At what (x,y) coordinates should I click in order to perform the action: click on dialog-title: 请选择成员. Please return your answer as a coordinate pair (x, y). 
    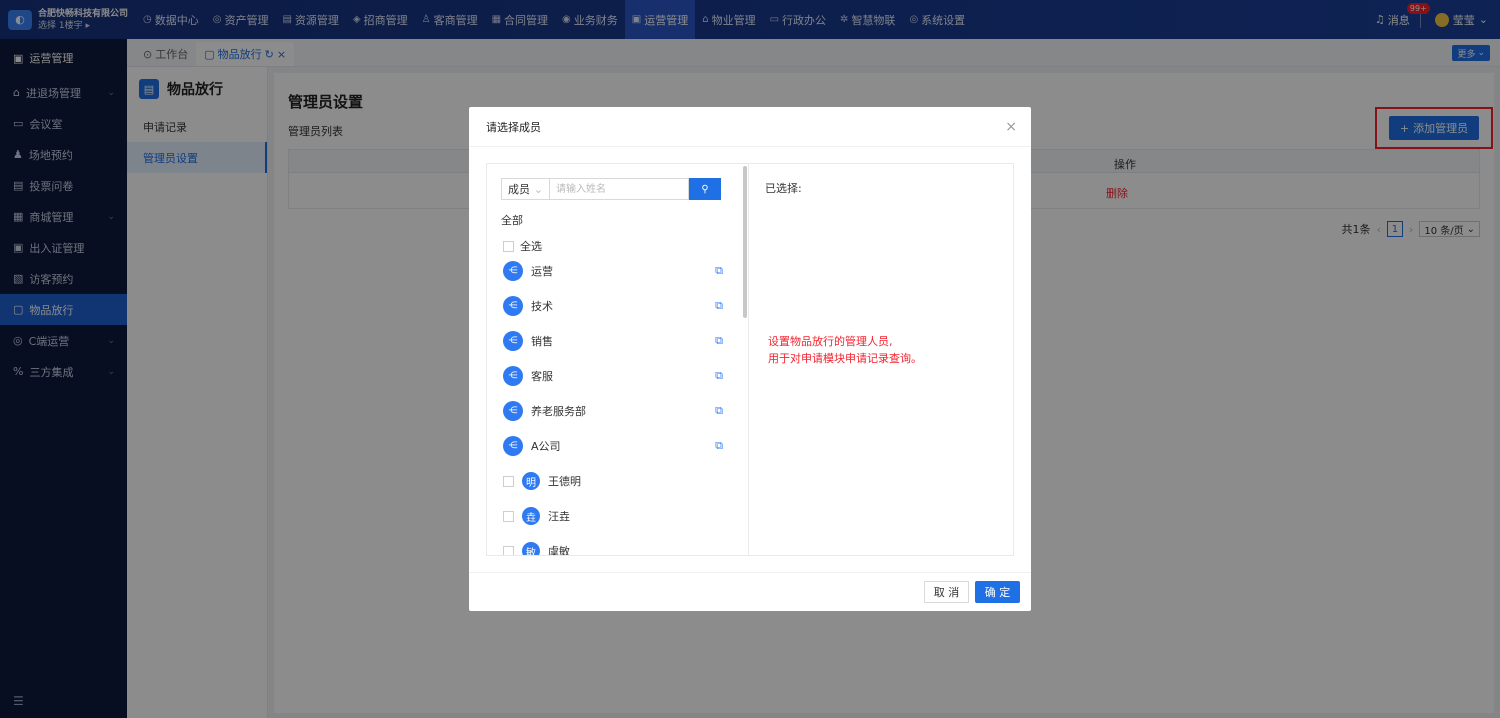
    Looking at the image, I should click on (513, 127).